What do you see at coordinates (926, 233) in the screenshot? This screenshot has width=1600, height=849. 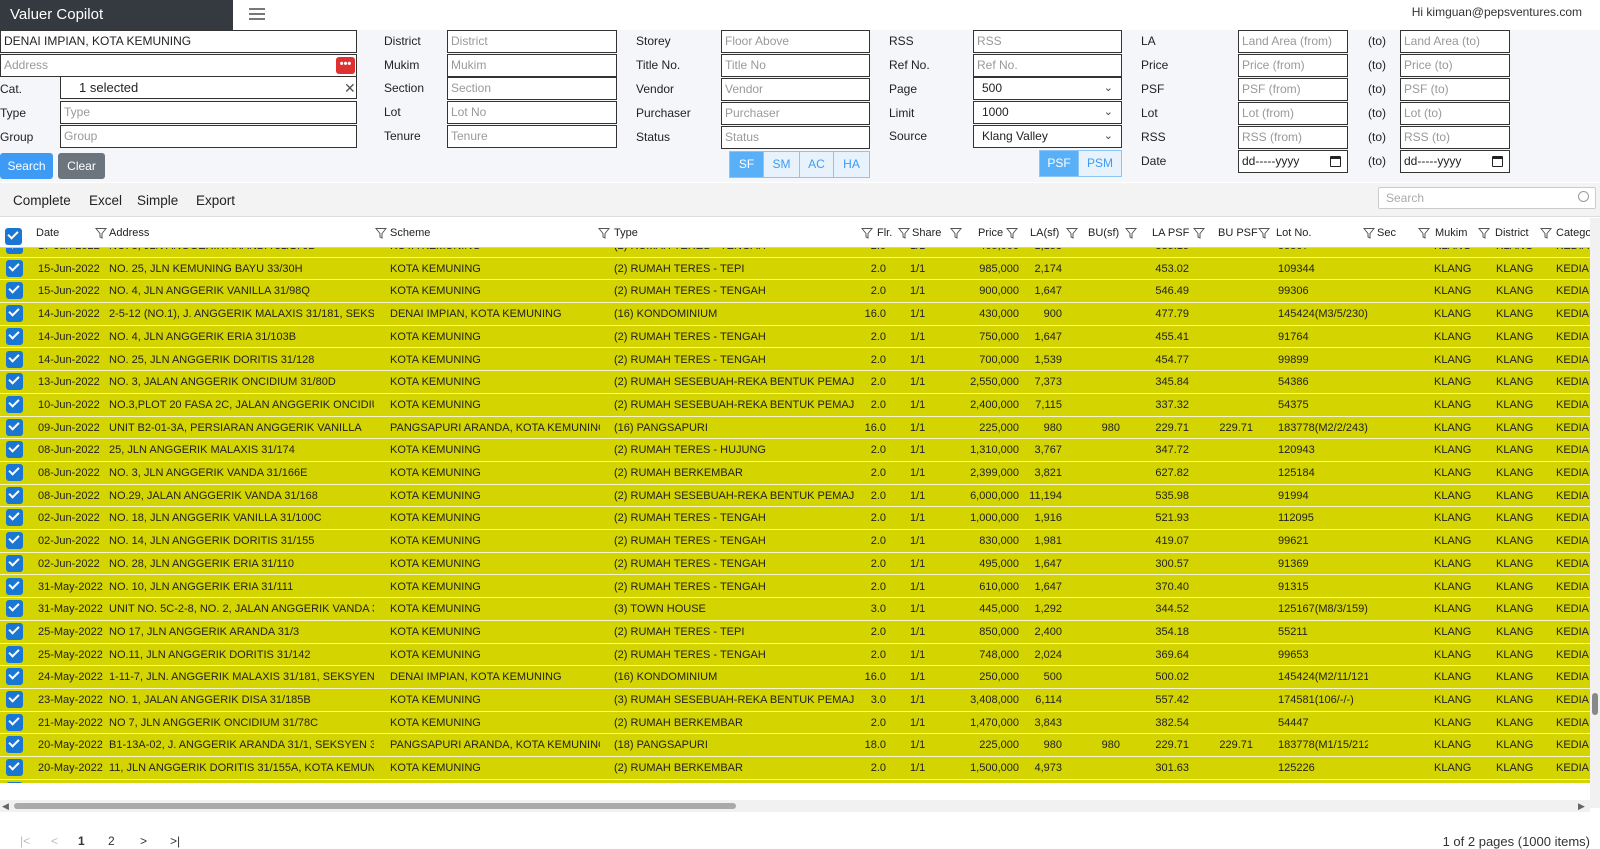 I see `column-header-share: Share` at bounding box center [926, 233].